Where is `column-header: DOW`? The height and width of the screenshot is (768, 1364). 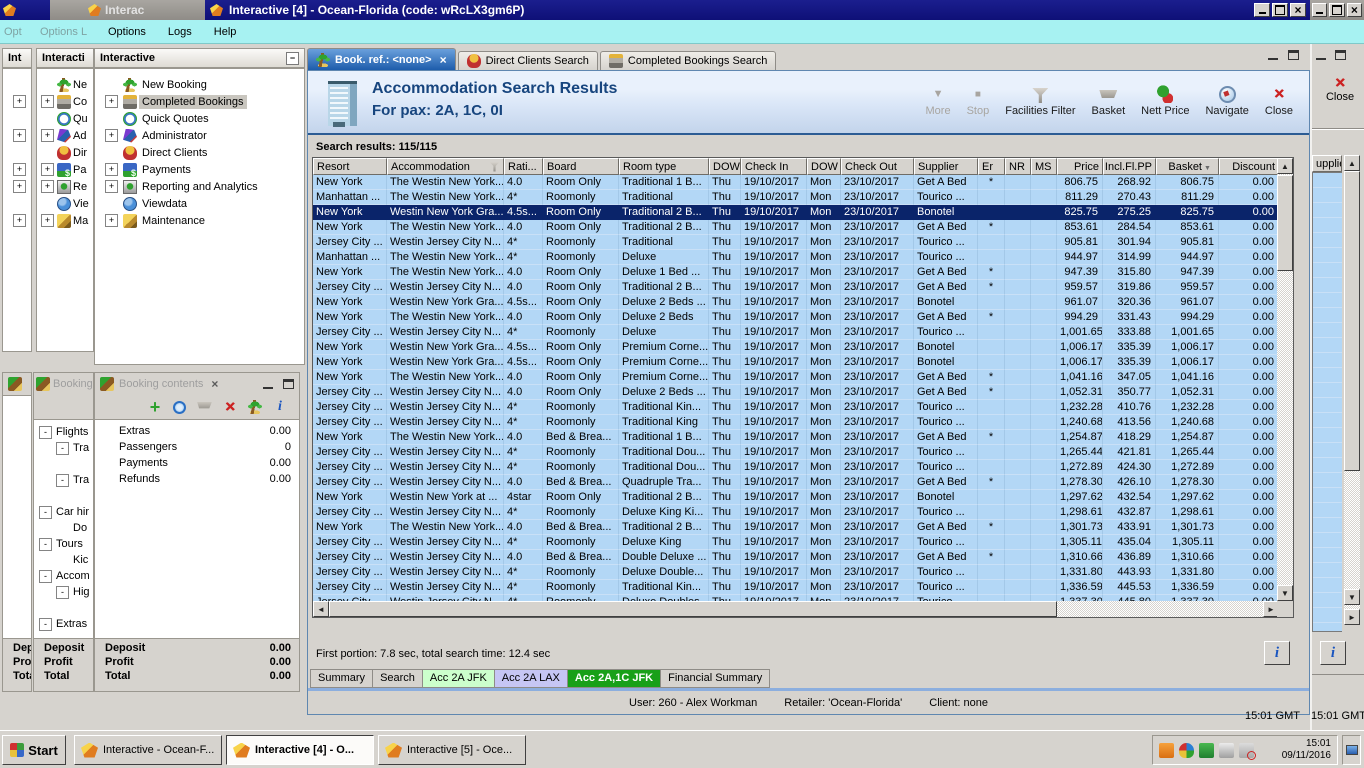
column-header: DOW is located at coordinates (824, 166).